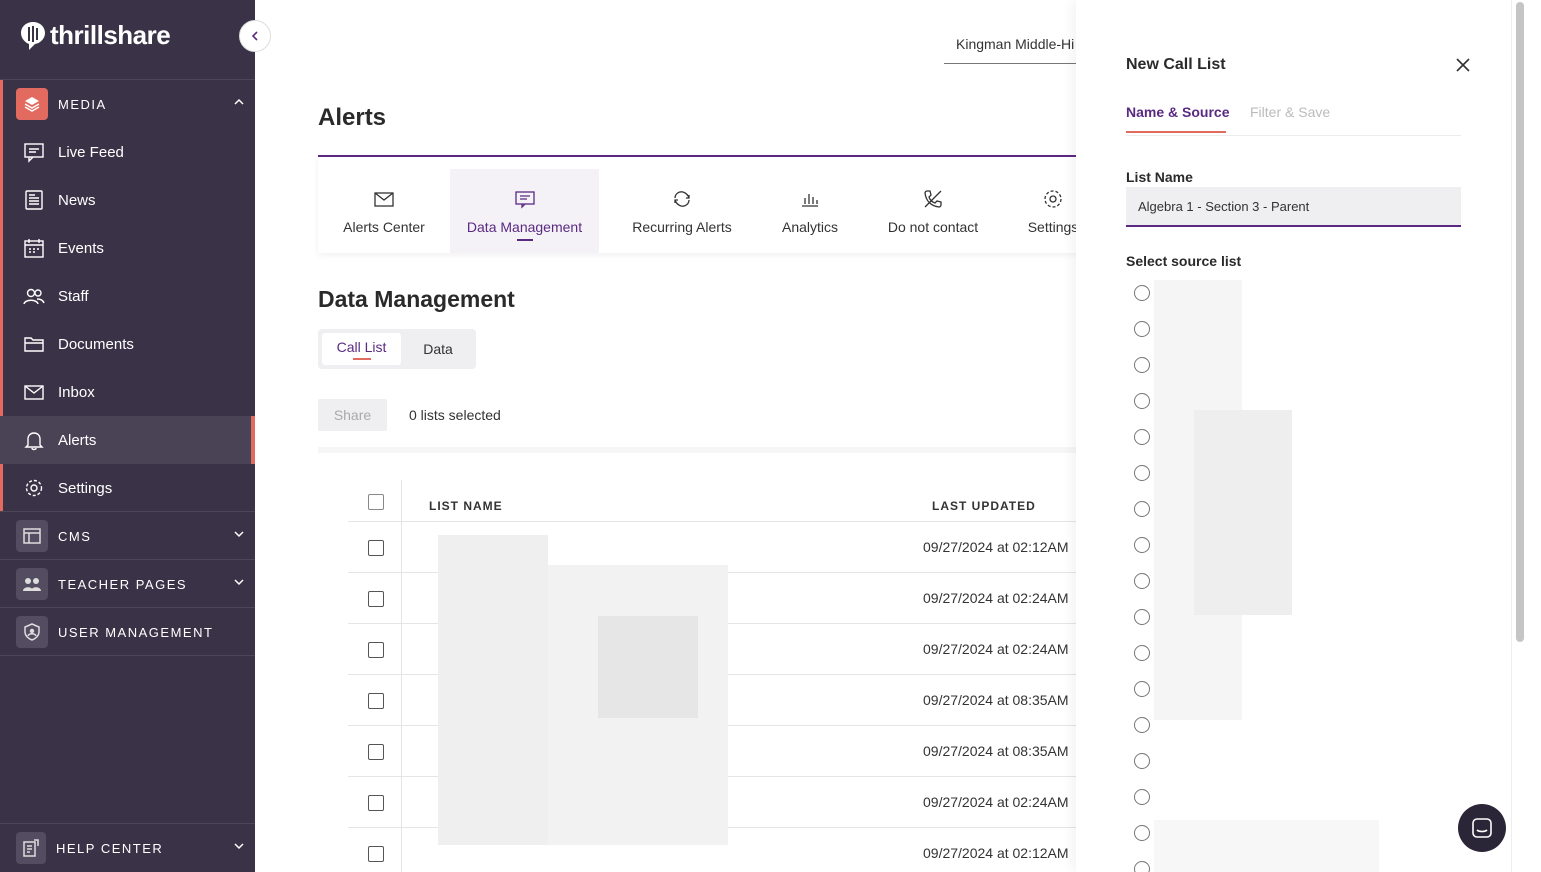 The image size is (1541, 872). I want to click on sidebar-item-events: Events, so click(127, 248).